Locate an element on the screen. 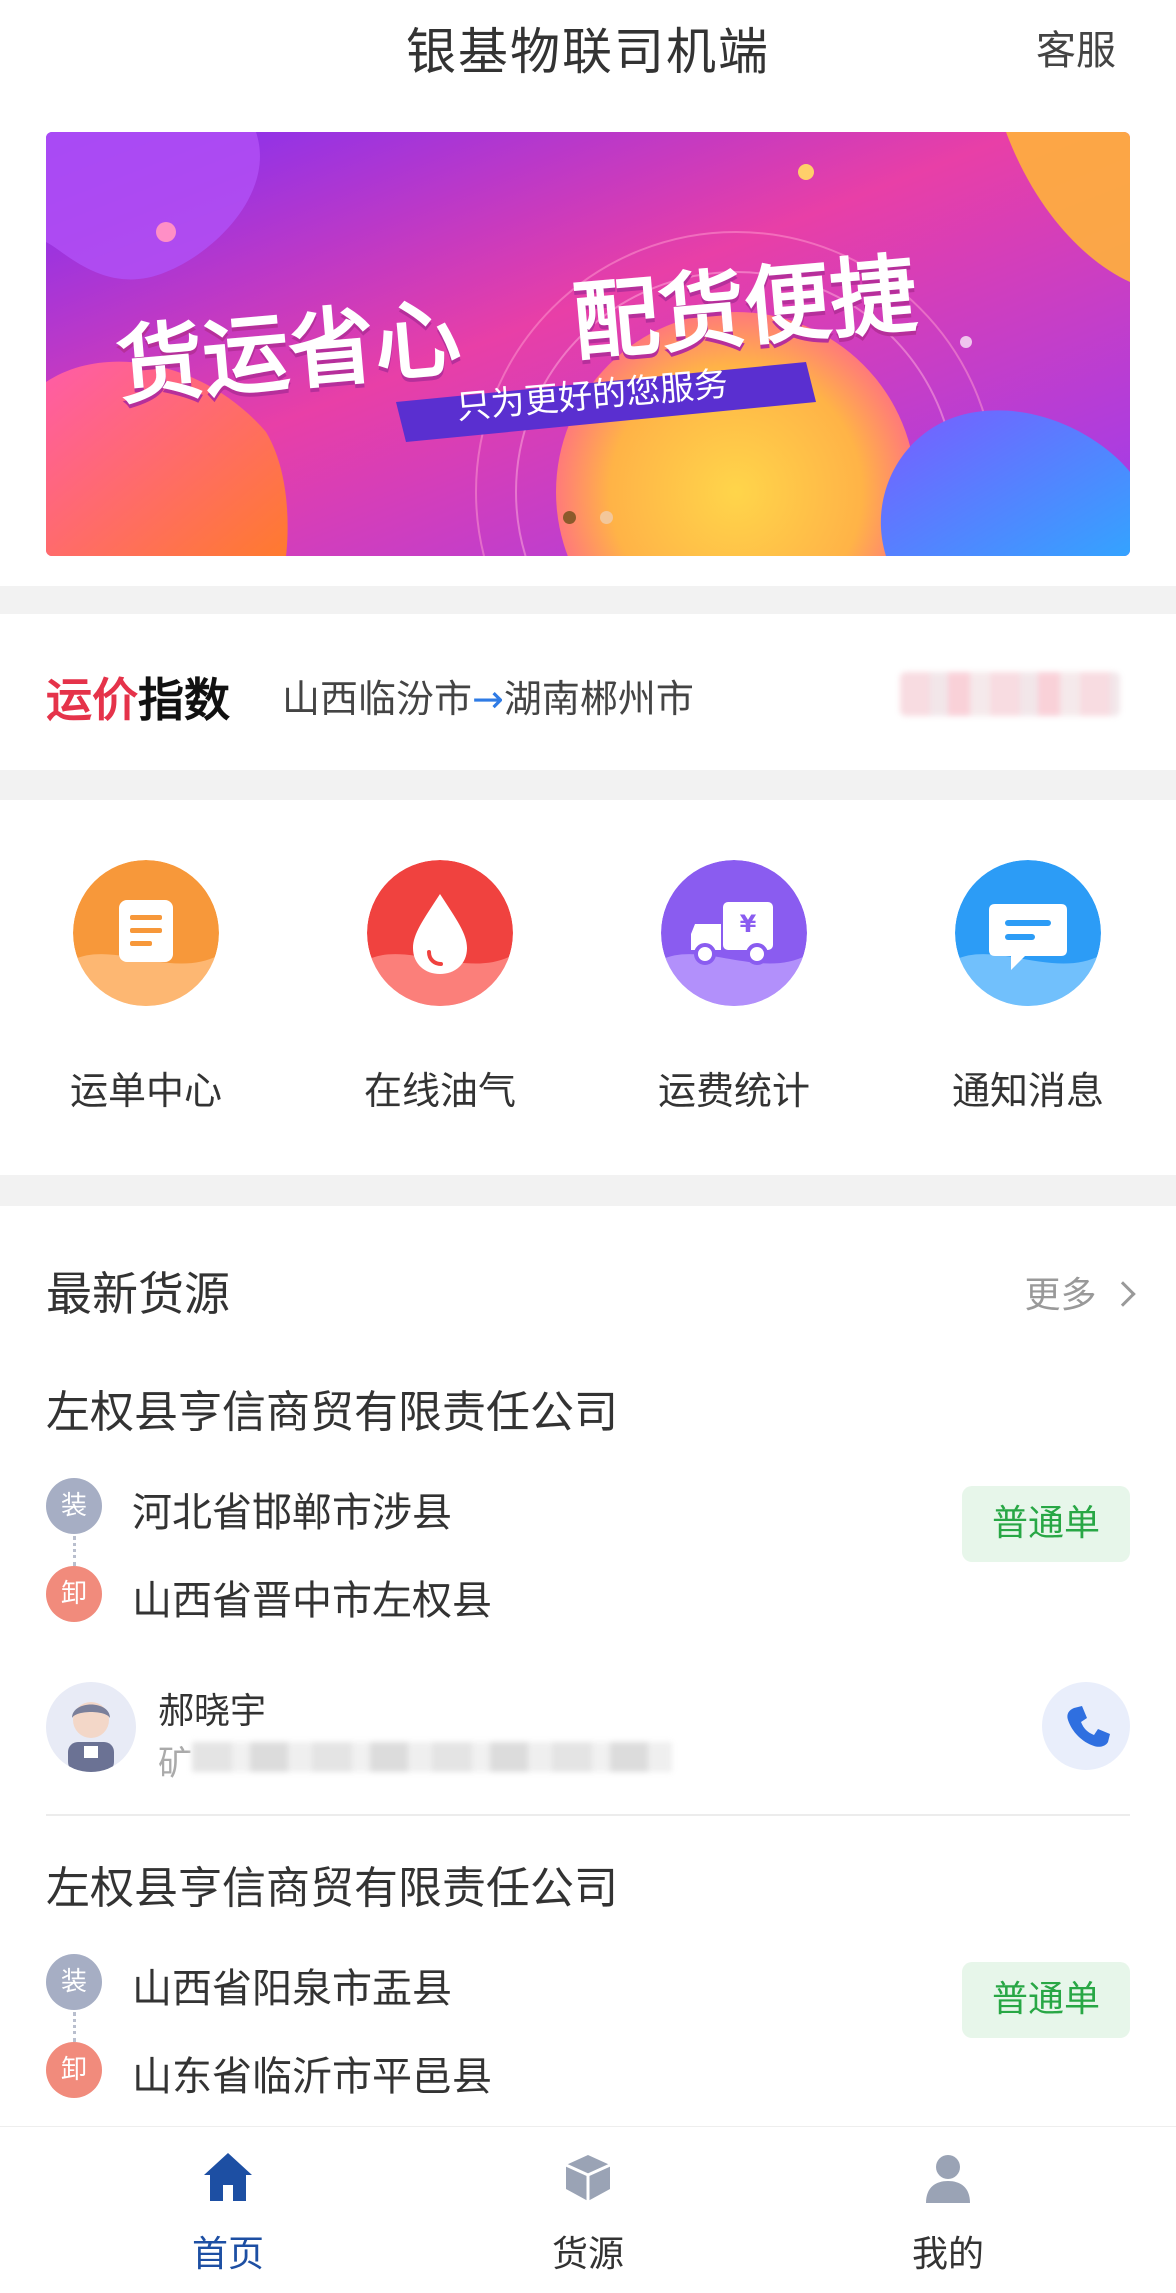 The width and height of the screenshot is (1176, 2293). bottom-tab-bar: 首页 货源 我的 is located at coordinates (588, 2209).